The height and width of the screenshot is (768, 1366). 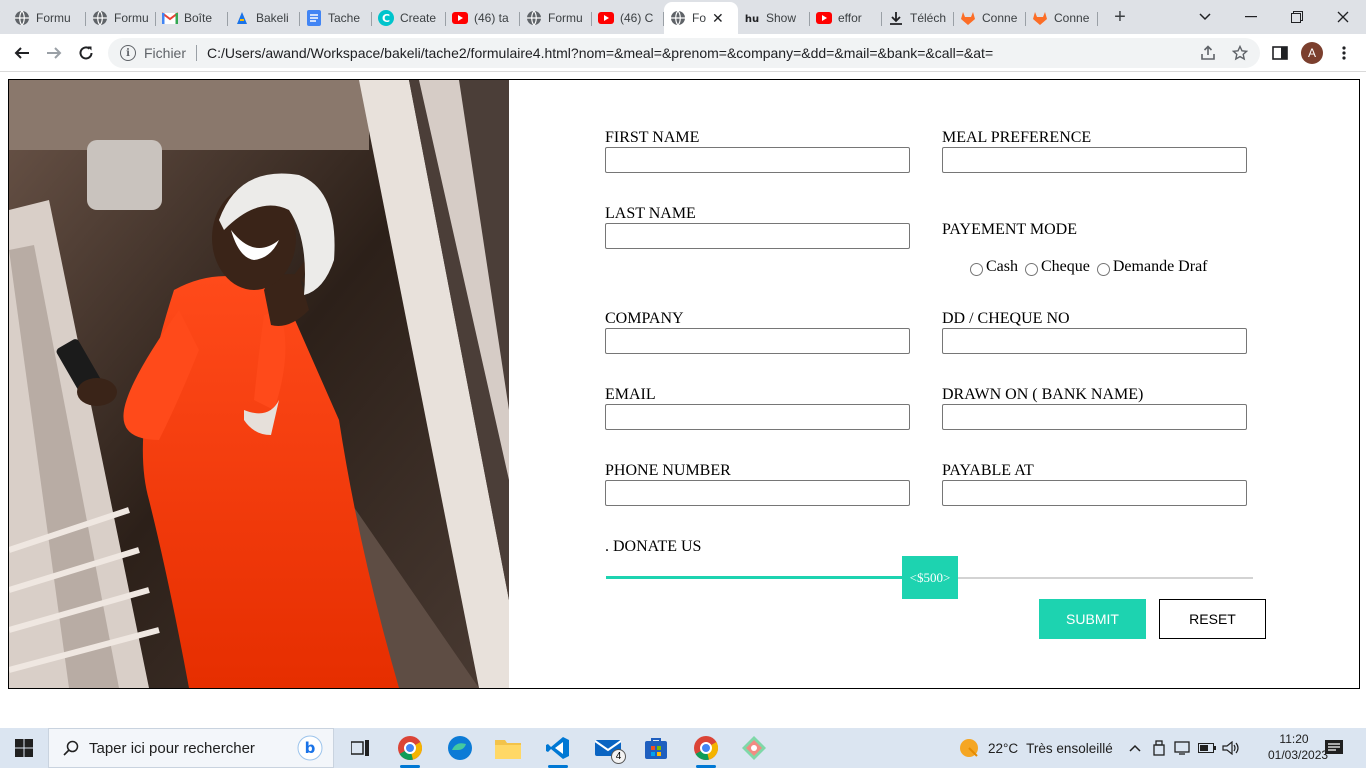 I want to click on svg-text: C, so click(x=386, y=18).